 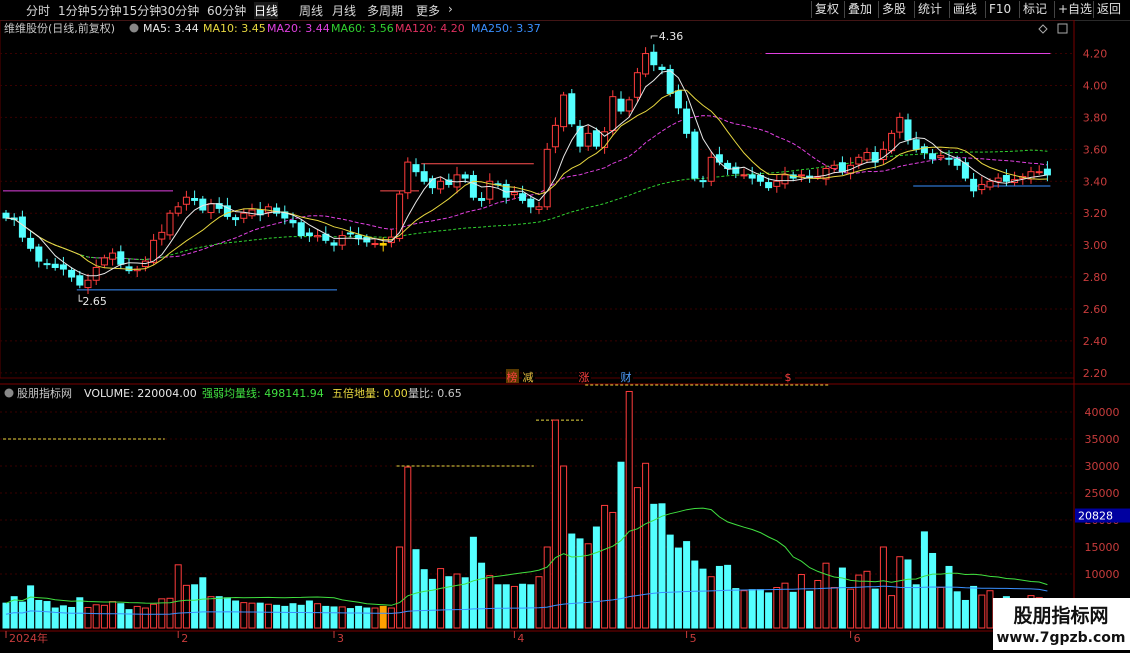 I want to click on toolbar-button: 返回, so click(x=1108, y=9).